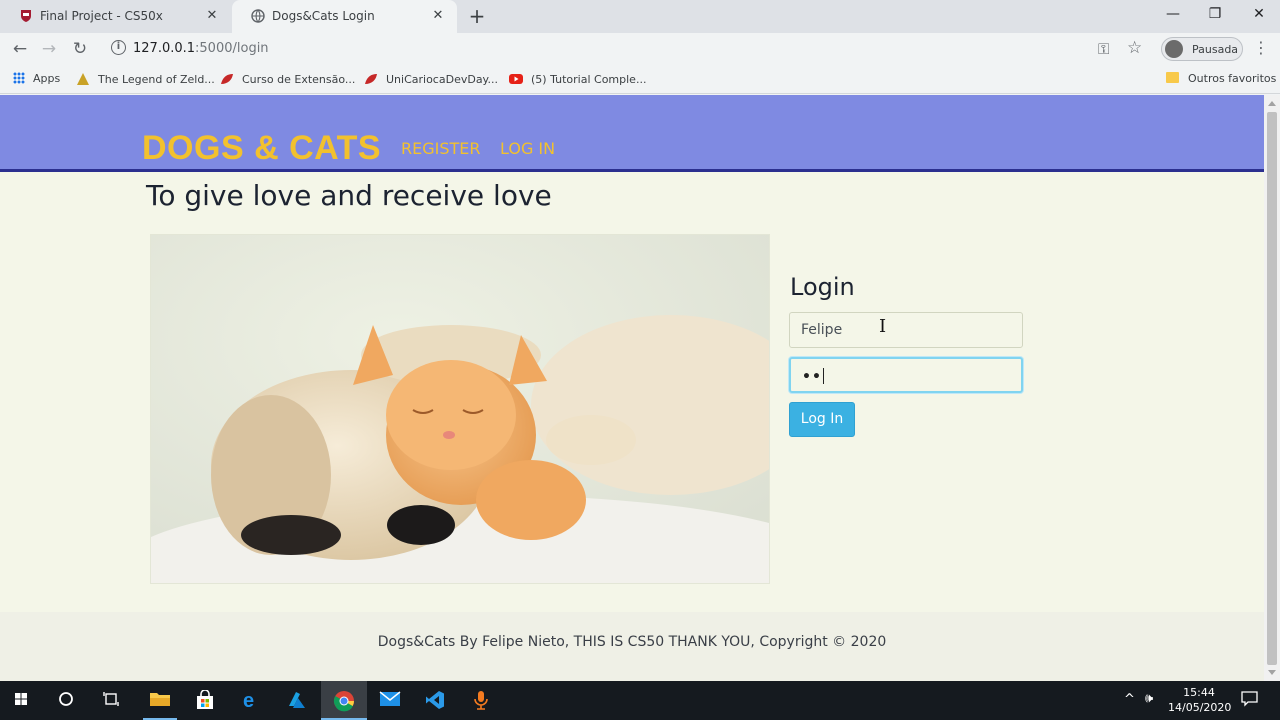 The image size is (1280, 720). Describe the element at coordinates (1174, 49) in the screenshot. I see `avatar` at that location.